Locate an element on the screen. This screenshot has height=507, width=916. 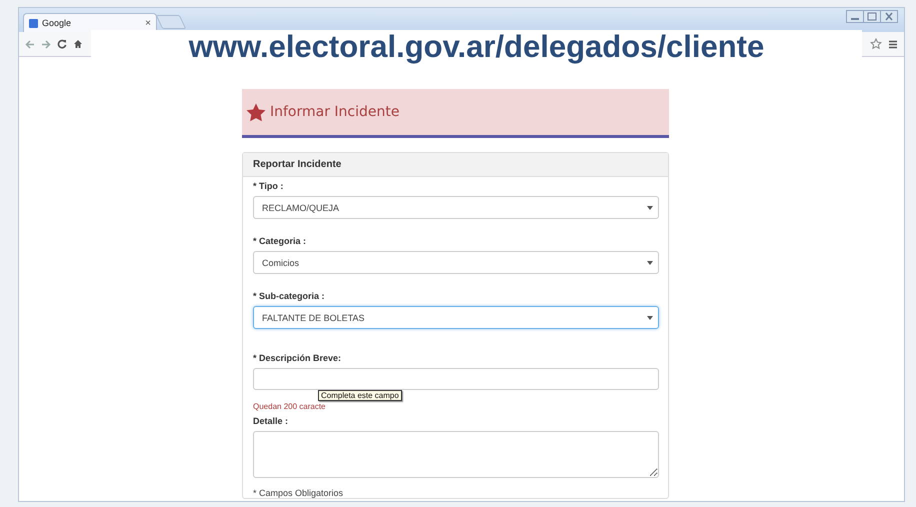
tab-close-button: × is located at coordinates (148, 23).